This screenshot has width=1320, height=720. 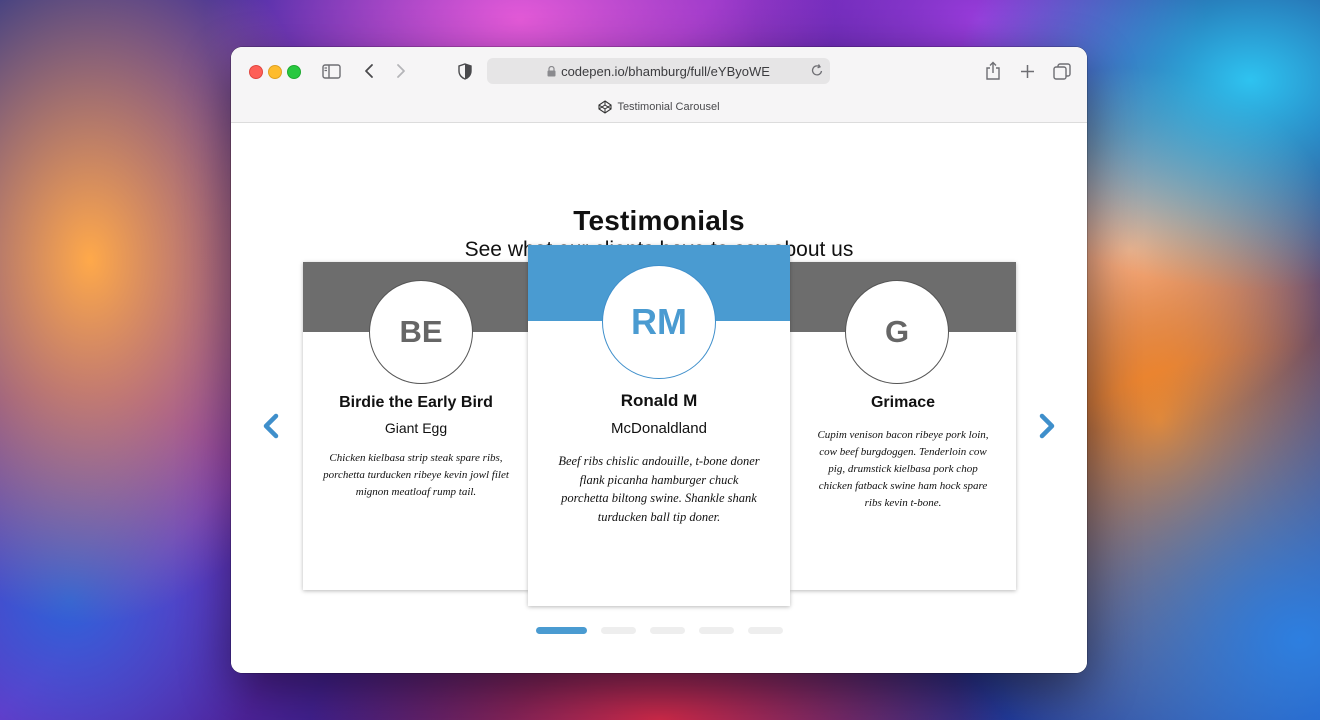 What do you see at coordinates (1027, 71) in the screenshot?
I see `new-tab-icon` at bounding box center [1027, 71].